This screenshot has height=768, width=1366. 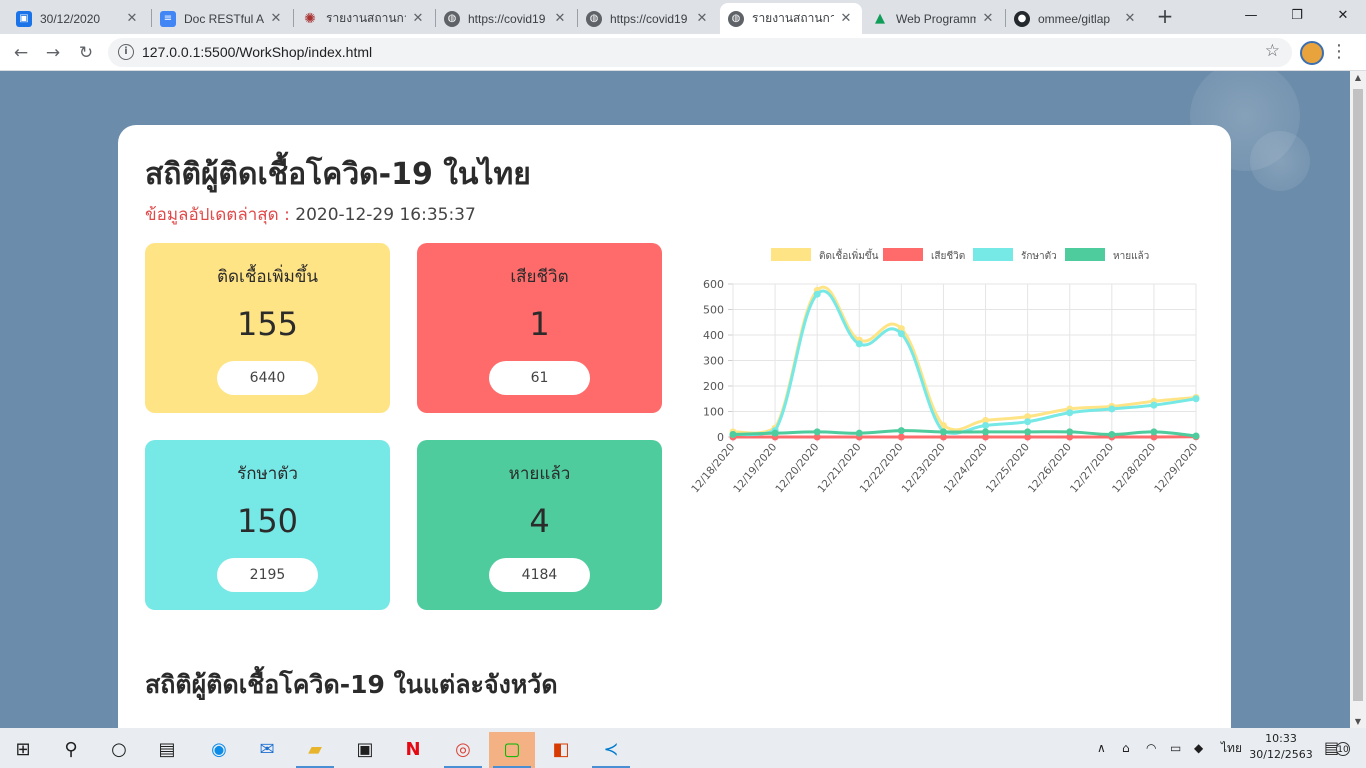 I want to click on office-icon: ◧, so click(x=561, y=750).